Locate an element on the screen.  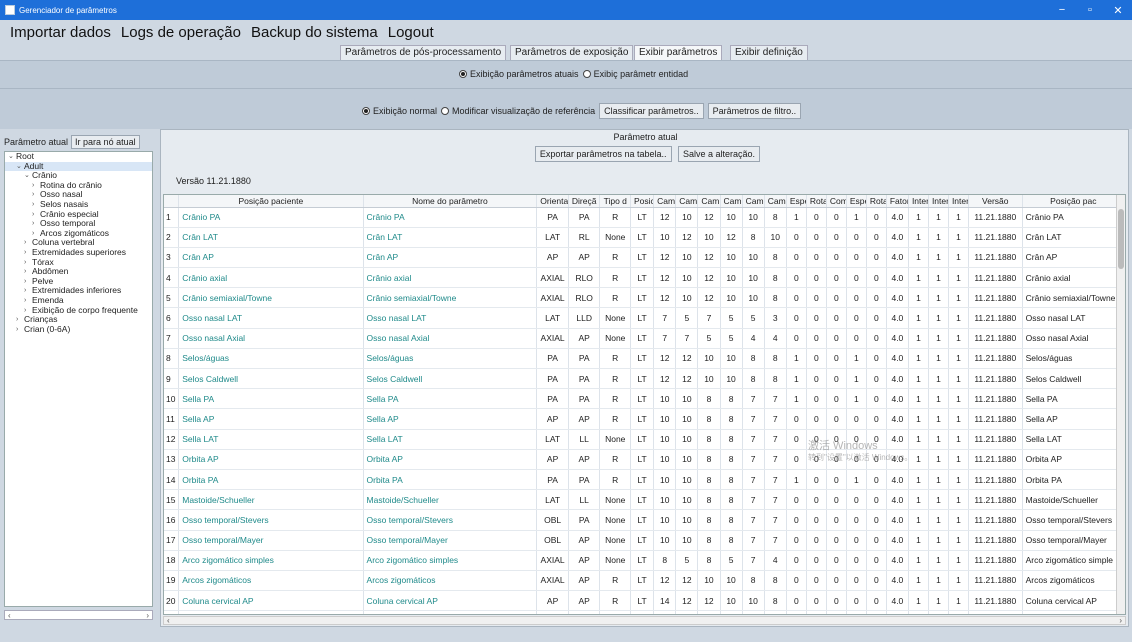
table-cell: 21 is located at coordinates (172, 612).